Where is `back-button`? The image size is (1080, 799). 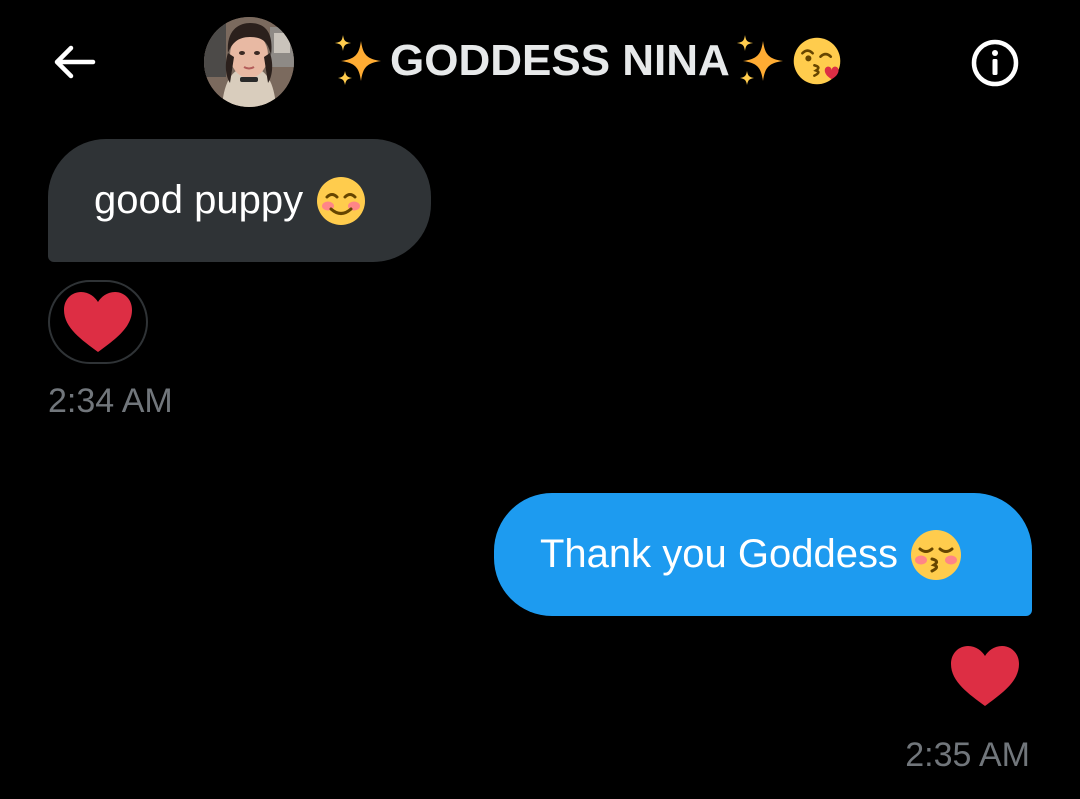
back-button is located at coordinates (74, 62).